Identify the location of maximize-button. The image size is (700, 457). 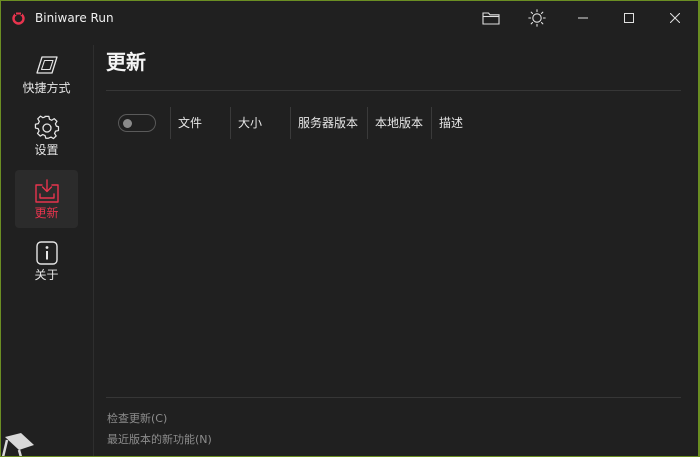
(629, 18).